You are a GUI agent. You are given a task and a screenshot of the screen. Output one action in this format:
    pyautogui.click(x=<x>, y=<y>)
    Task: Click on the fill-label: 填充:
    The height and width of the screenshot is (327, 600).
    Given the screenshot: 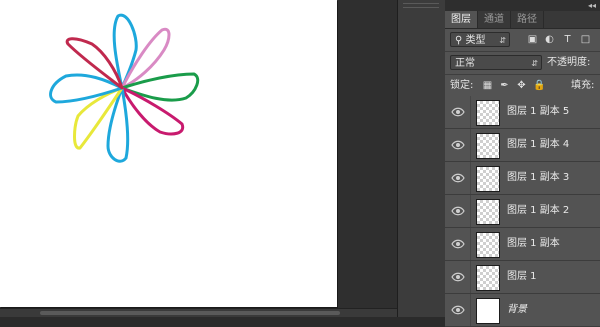 What is the action you would take?
    pyautogui.click(x=583, y=85)
    